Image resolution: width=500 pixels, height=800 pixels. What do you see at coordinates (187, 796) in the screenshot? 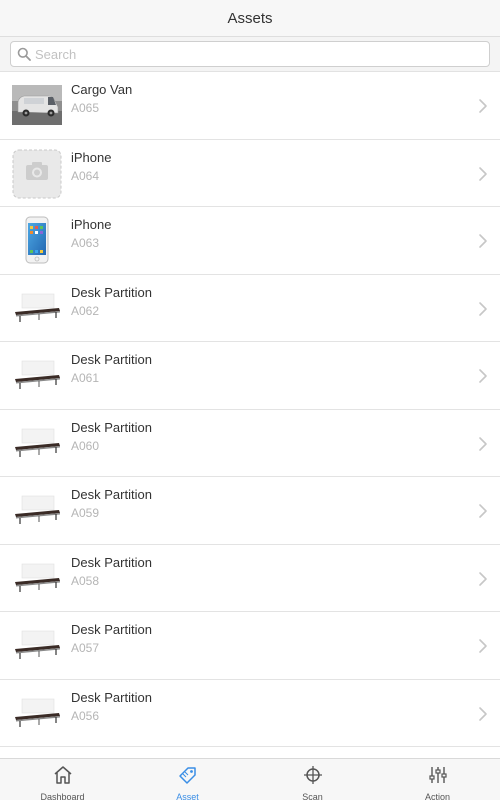
I see `tab-label: Asset` at bounding box center [187, 796].